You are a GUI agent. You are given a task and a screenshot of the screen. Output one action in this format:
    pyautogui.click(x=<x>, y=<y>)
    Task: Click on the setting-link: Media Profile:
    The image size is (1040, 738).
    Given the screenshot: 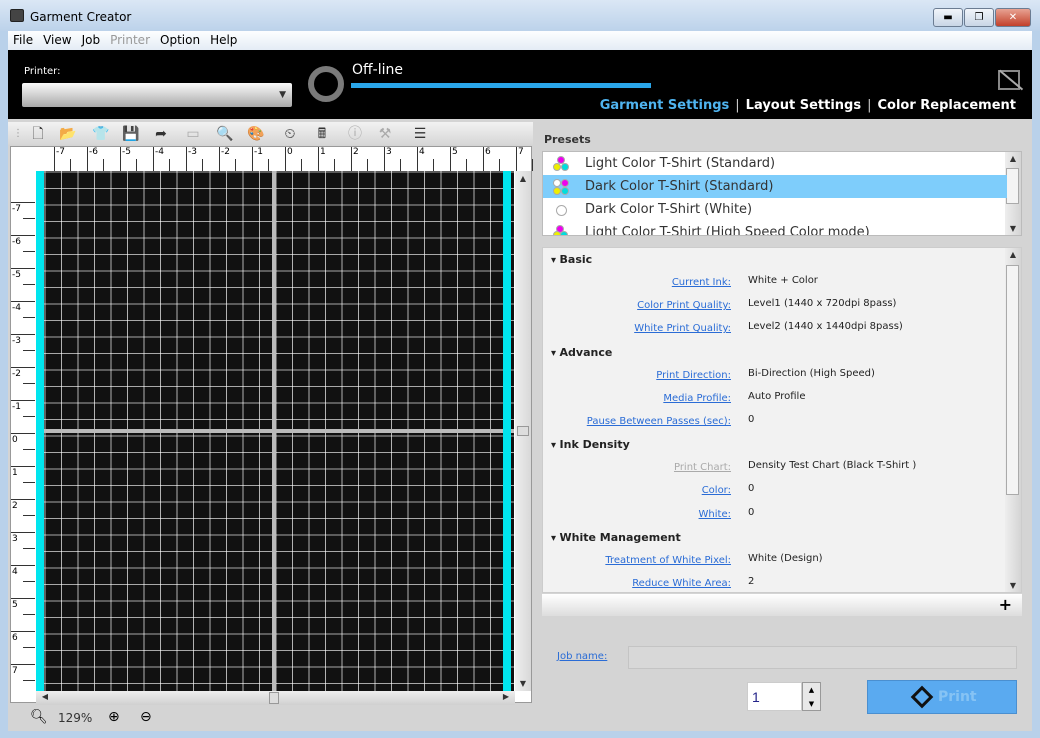 What is the action you would take?
    pyautogui.click(x=697, y=398)
    